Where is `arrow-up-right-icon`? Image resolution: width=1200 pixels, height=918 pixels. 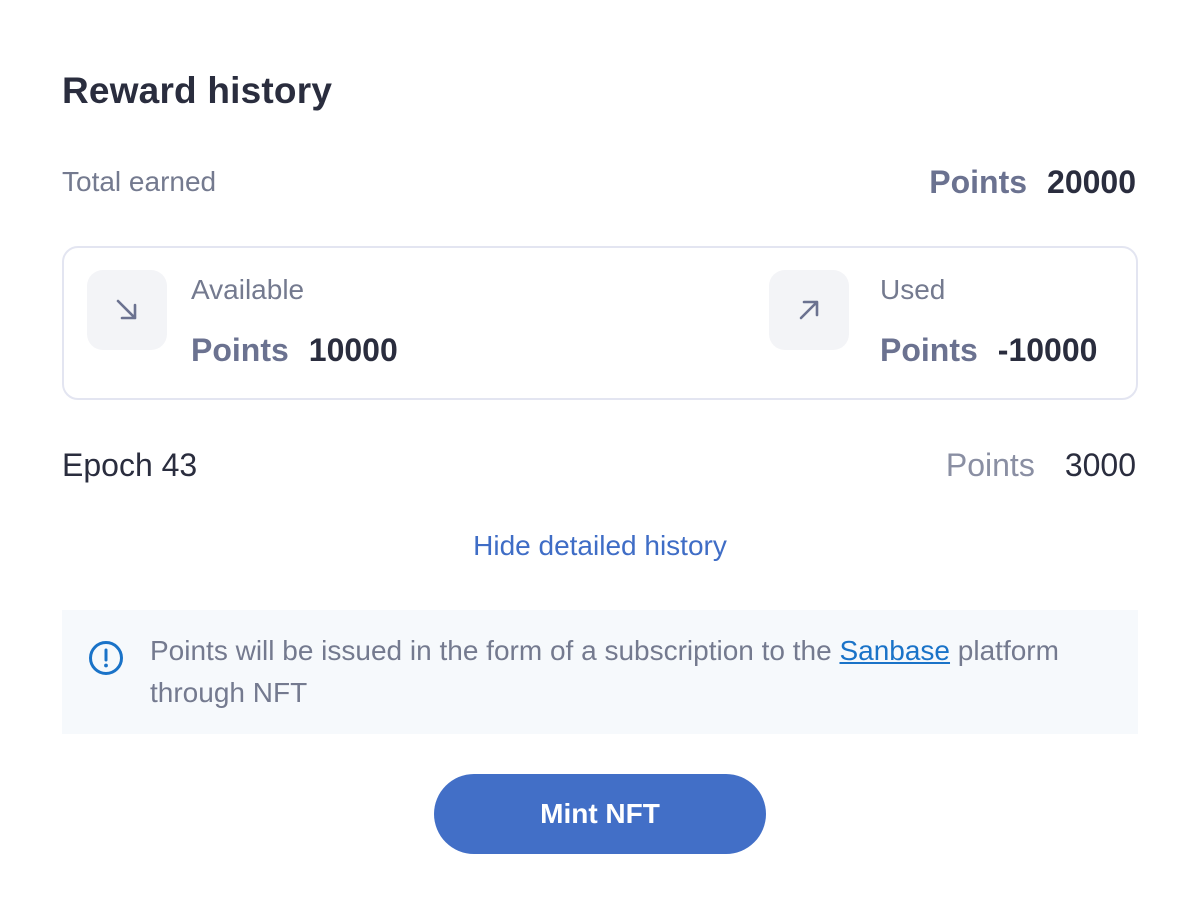 arrow-up-right-icon is located at coordinates (809, 310).